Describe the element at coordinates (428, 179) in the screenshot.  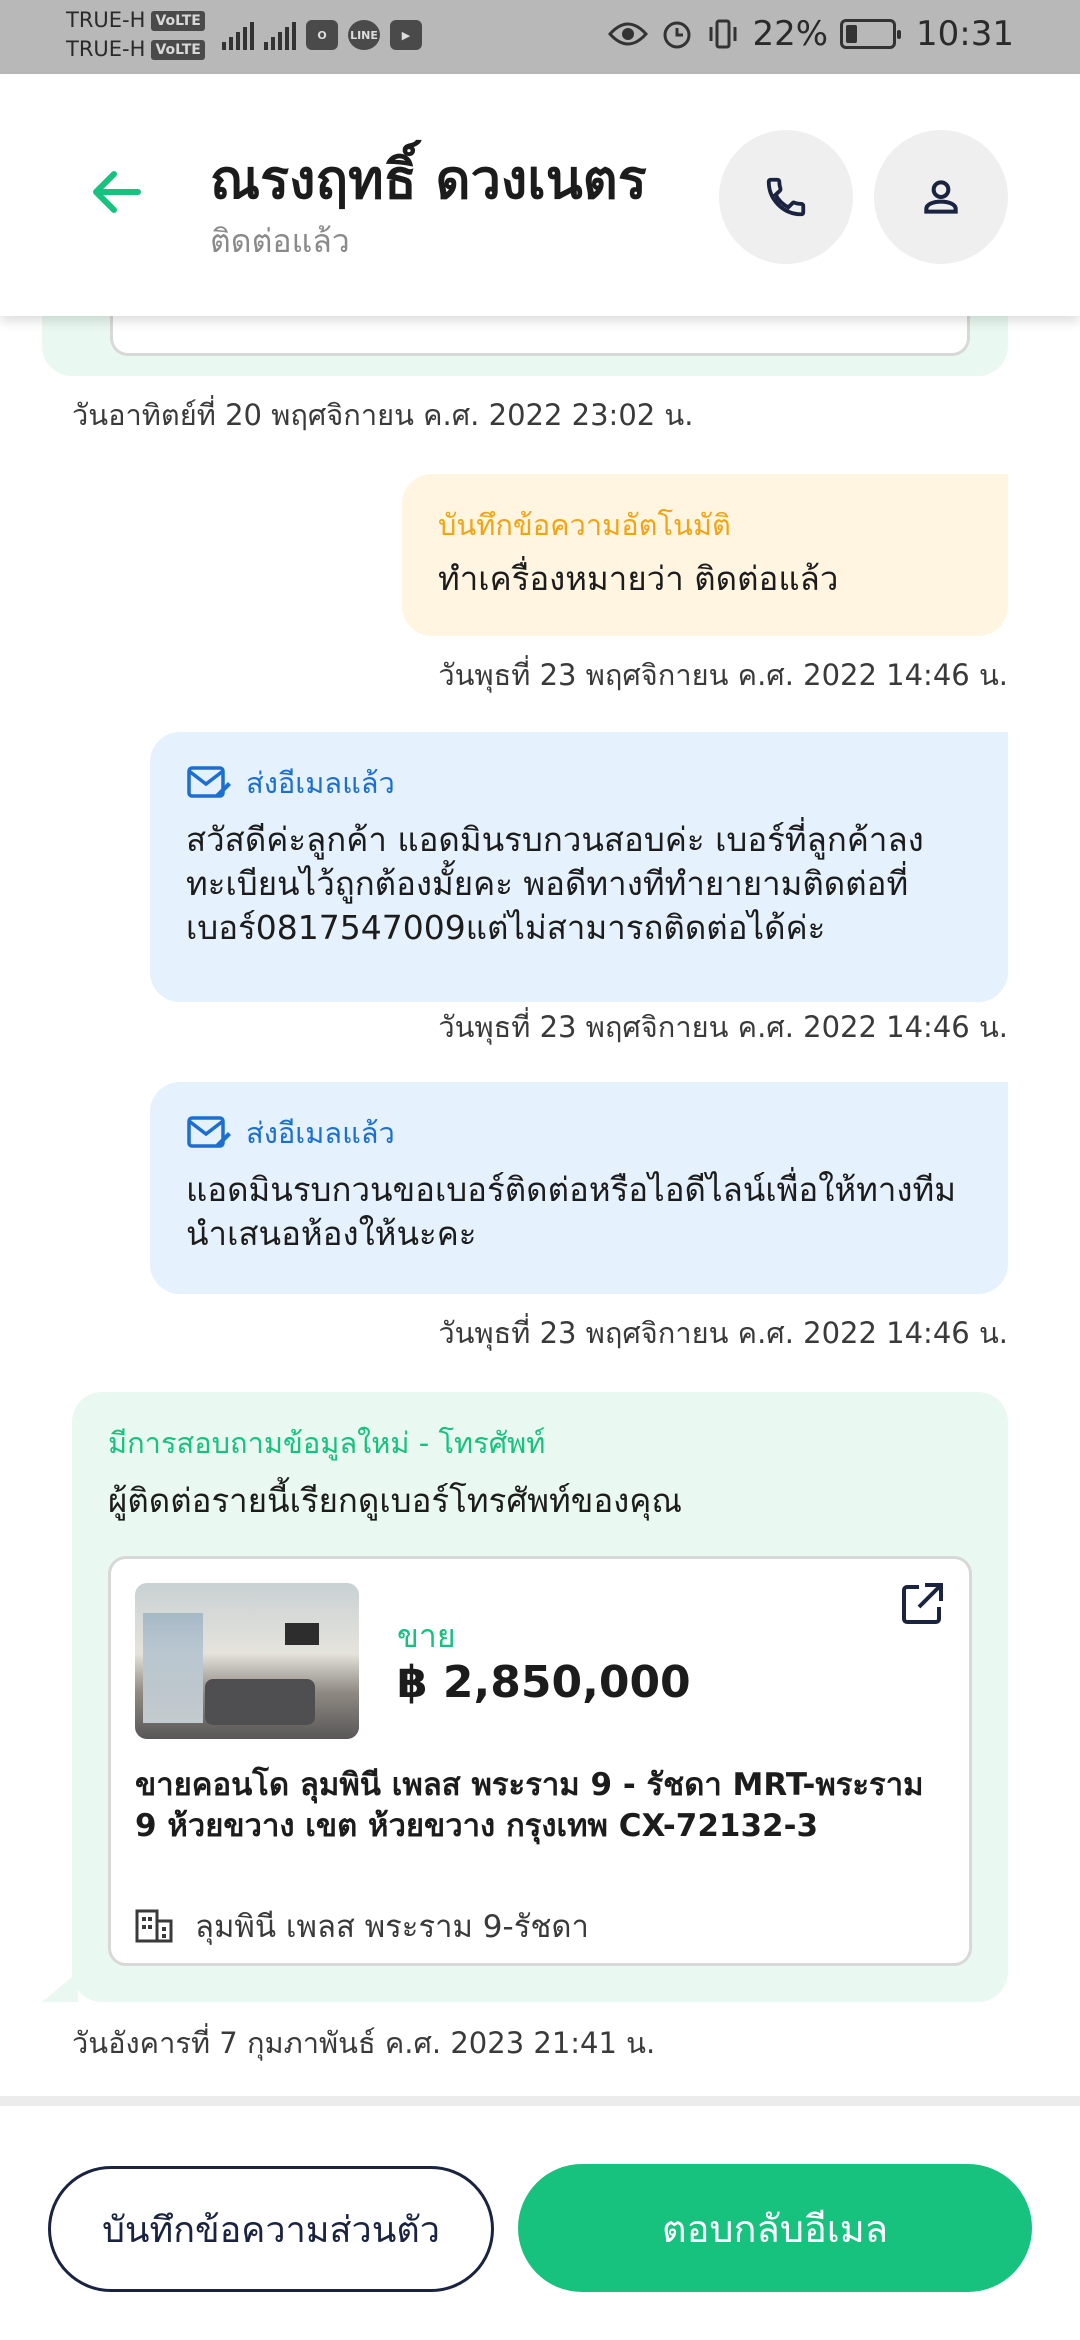
I see `contact-name: ณรงฤทธิ์ ดวงเนตร` at that location.